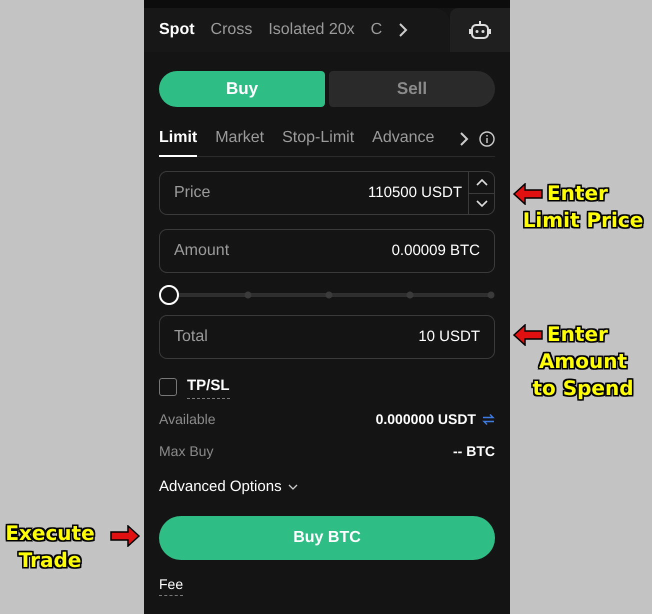  I want to click on robot-icon, so click(480, 30).